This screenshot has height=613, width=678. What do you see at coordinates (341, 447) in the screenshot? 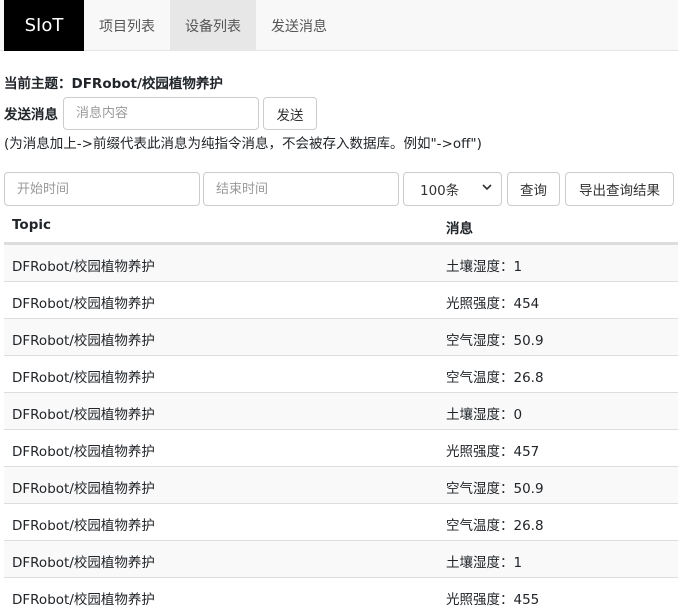
I see `table-row: DFRobot/校园植物养护 光照强度：457` at bounding box center [341, 447].